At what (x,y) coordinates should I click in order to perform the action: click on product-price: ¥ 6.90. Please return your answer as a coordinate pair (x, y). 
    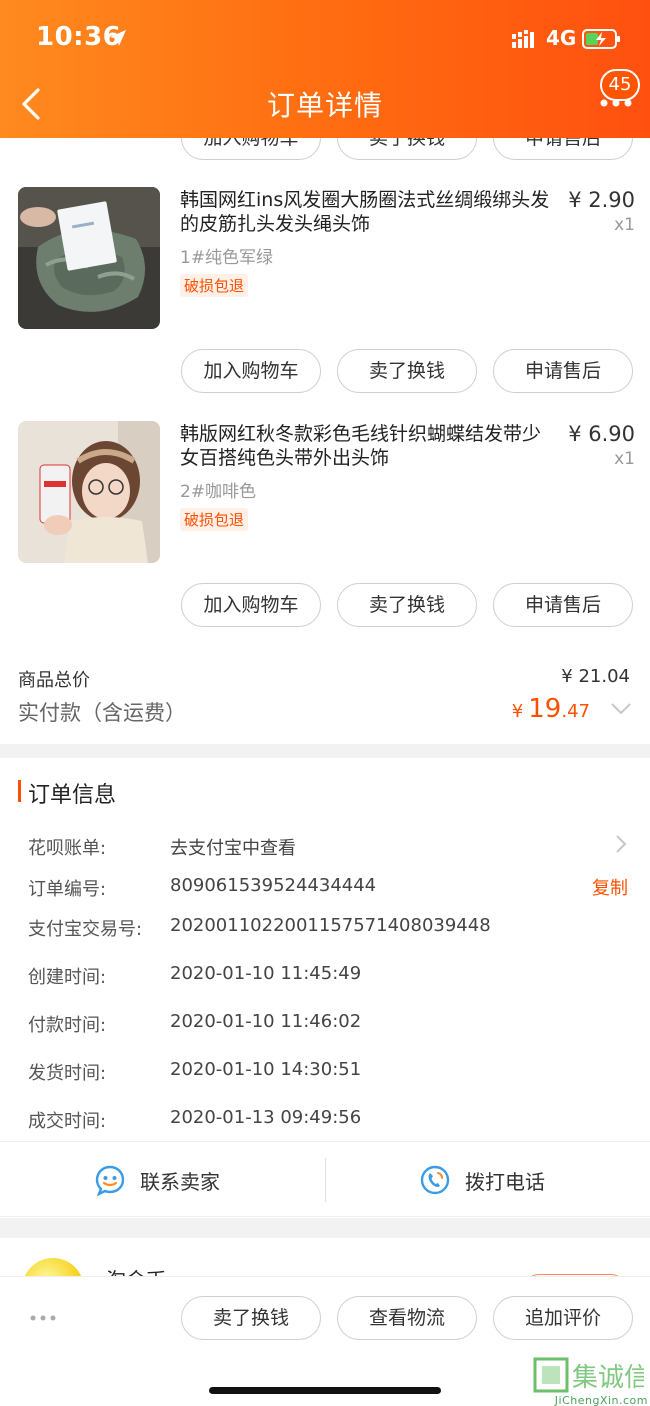
    Looking at the image, I should click on (601, 434).